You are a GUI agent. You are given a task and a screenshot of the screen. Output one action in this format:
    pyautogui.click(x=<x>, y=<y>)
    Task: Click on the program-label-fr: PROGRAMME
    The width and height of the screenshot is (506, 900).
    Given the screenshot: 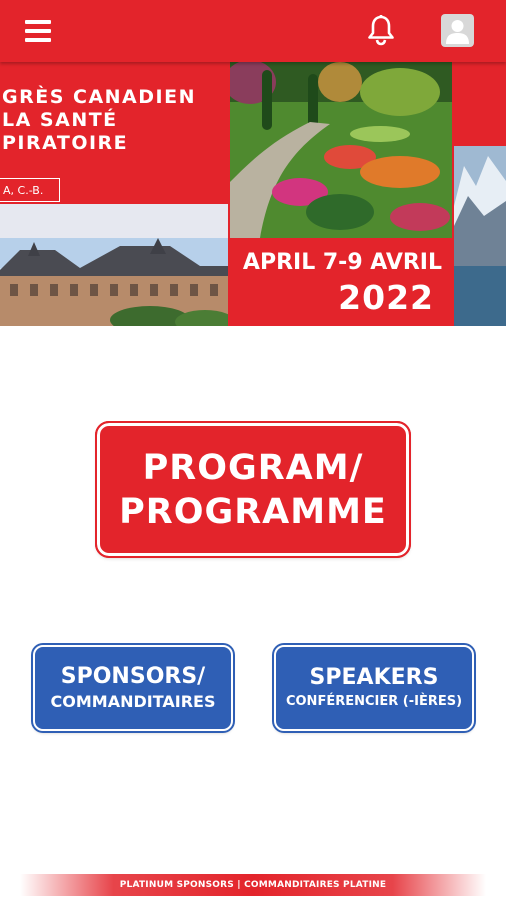 What is the action you would take?
    pyautogui.click(x=253, y=511)
    